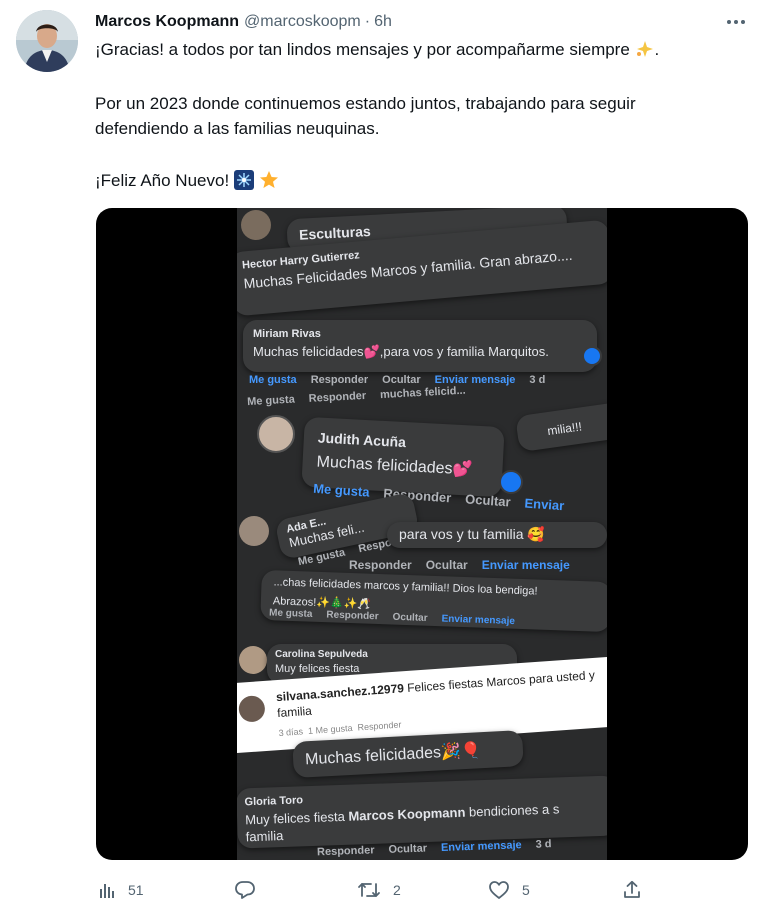 The width and height of the screenshot is (770, 909). What do you see at coordinates (287, 334) in the screenshot?
I see `comment-author: Miriam Rivas` at bounding box center [287, 334].